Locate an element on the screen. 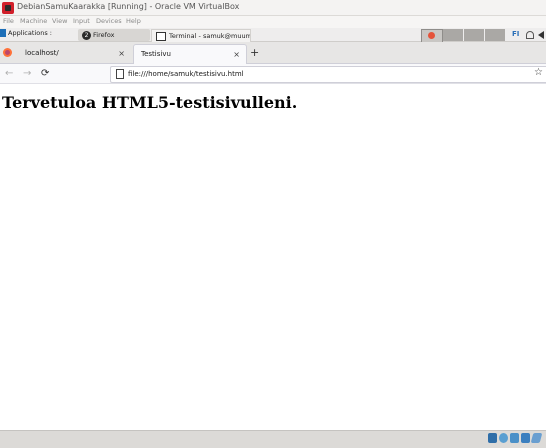 The width and height of the screenshot is (546, 448). url-input: file:///home/samuk/testisivu.html is located at coordinates (186, 74).